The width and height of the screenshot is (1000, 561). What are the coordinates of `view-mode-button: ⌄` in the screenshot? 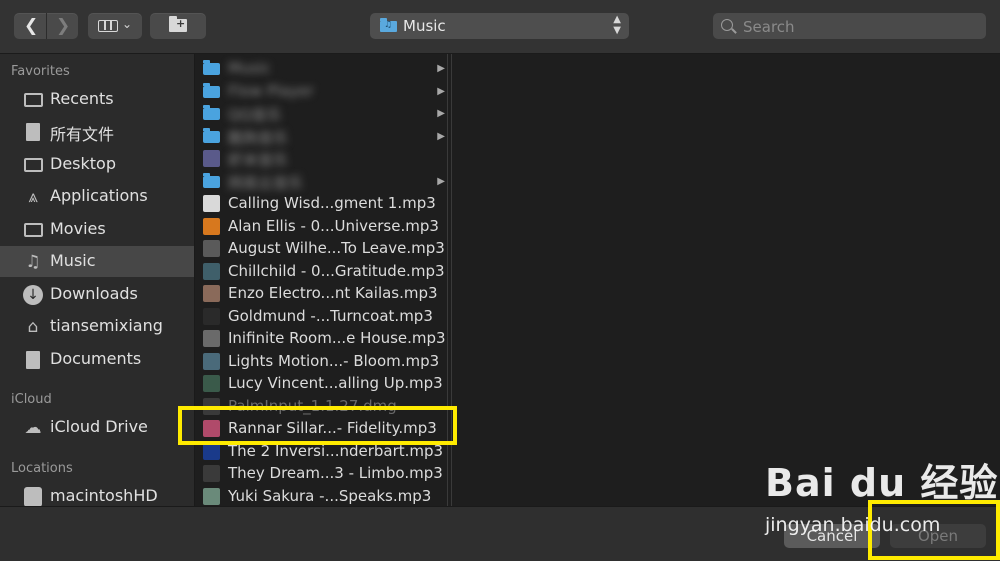 It's located at (115, 26).